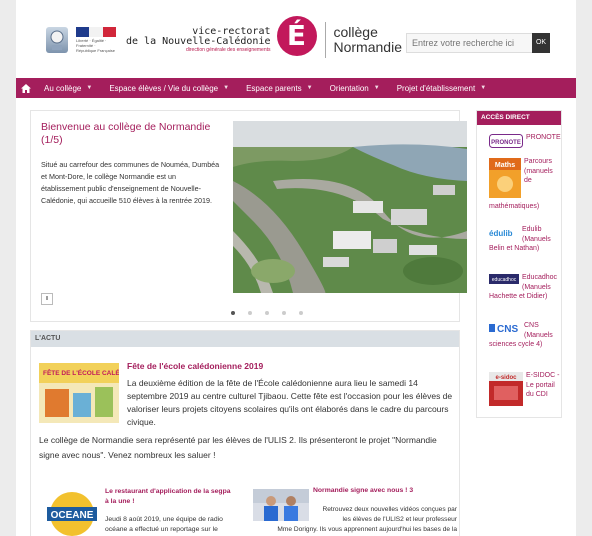  Describe the element at coordinates (164, 88) in the screenshot. I see `nav-item-label: Espace élèves / Vie du collège` at that location.